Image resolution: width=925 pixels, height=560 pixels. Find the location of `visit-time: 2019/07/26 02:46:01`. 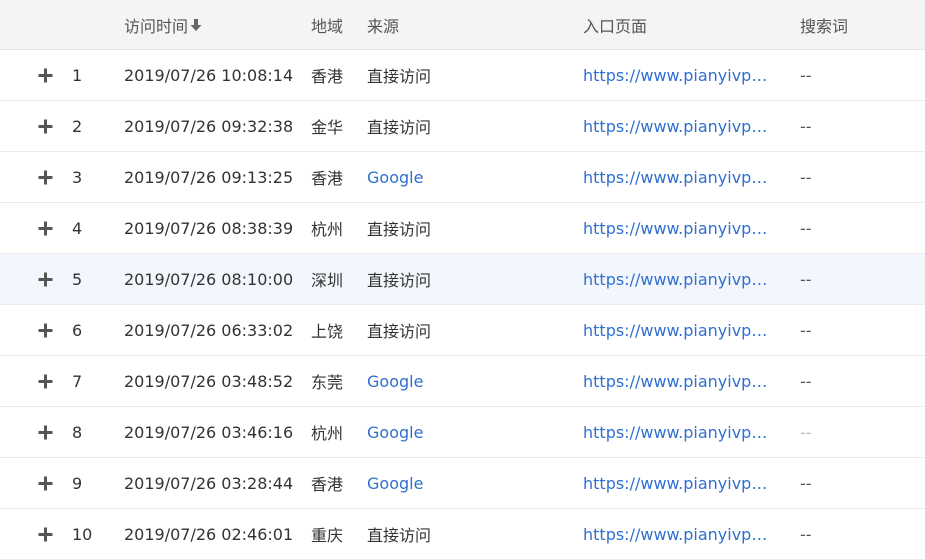

visit-time: 2019/07/26 02:46:01 is located at coordinates (209, 534).